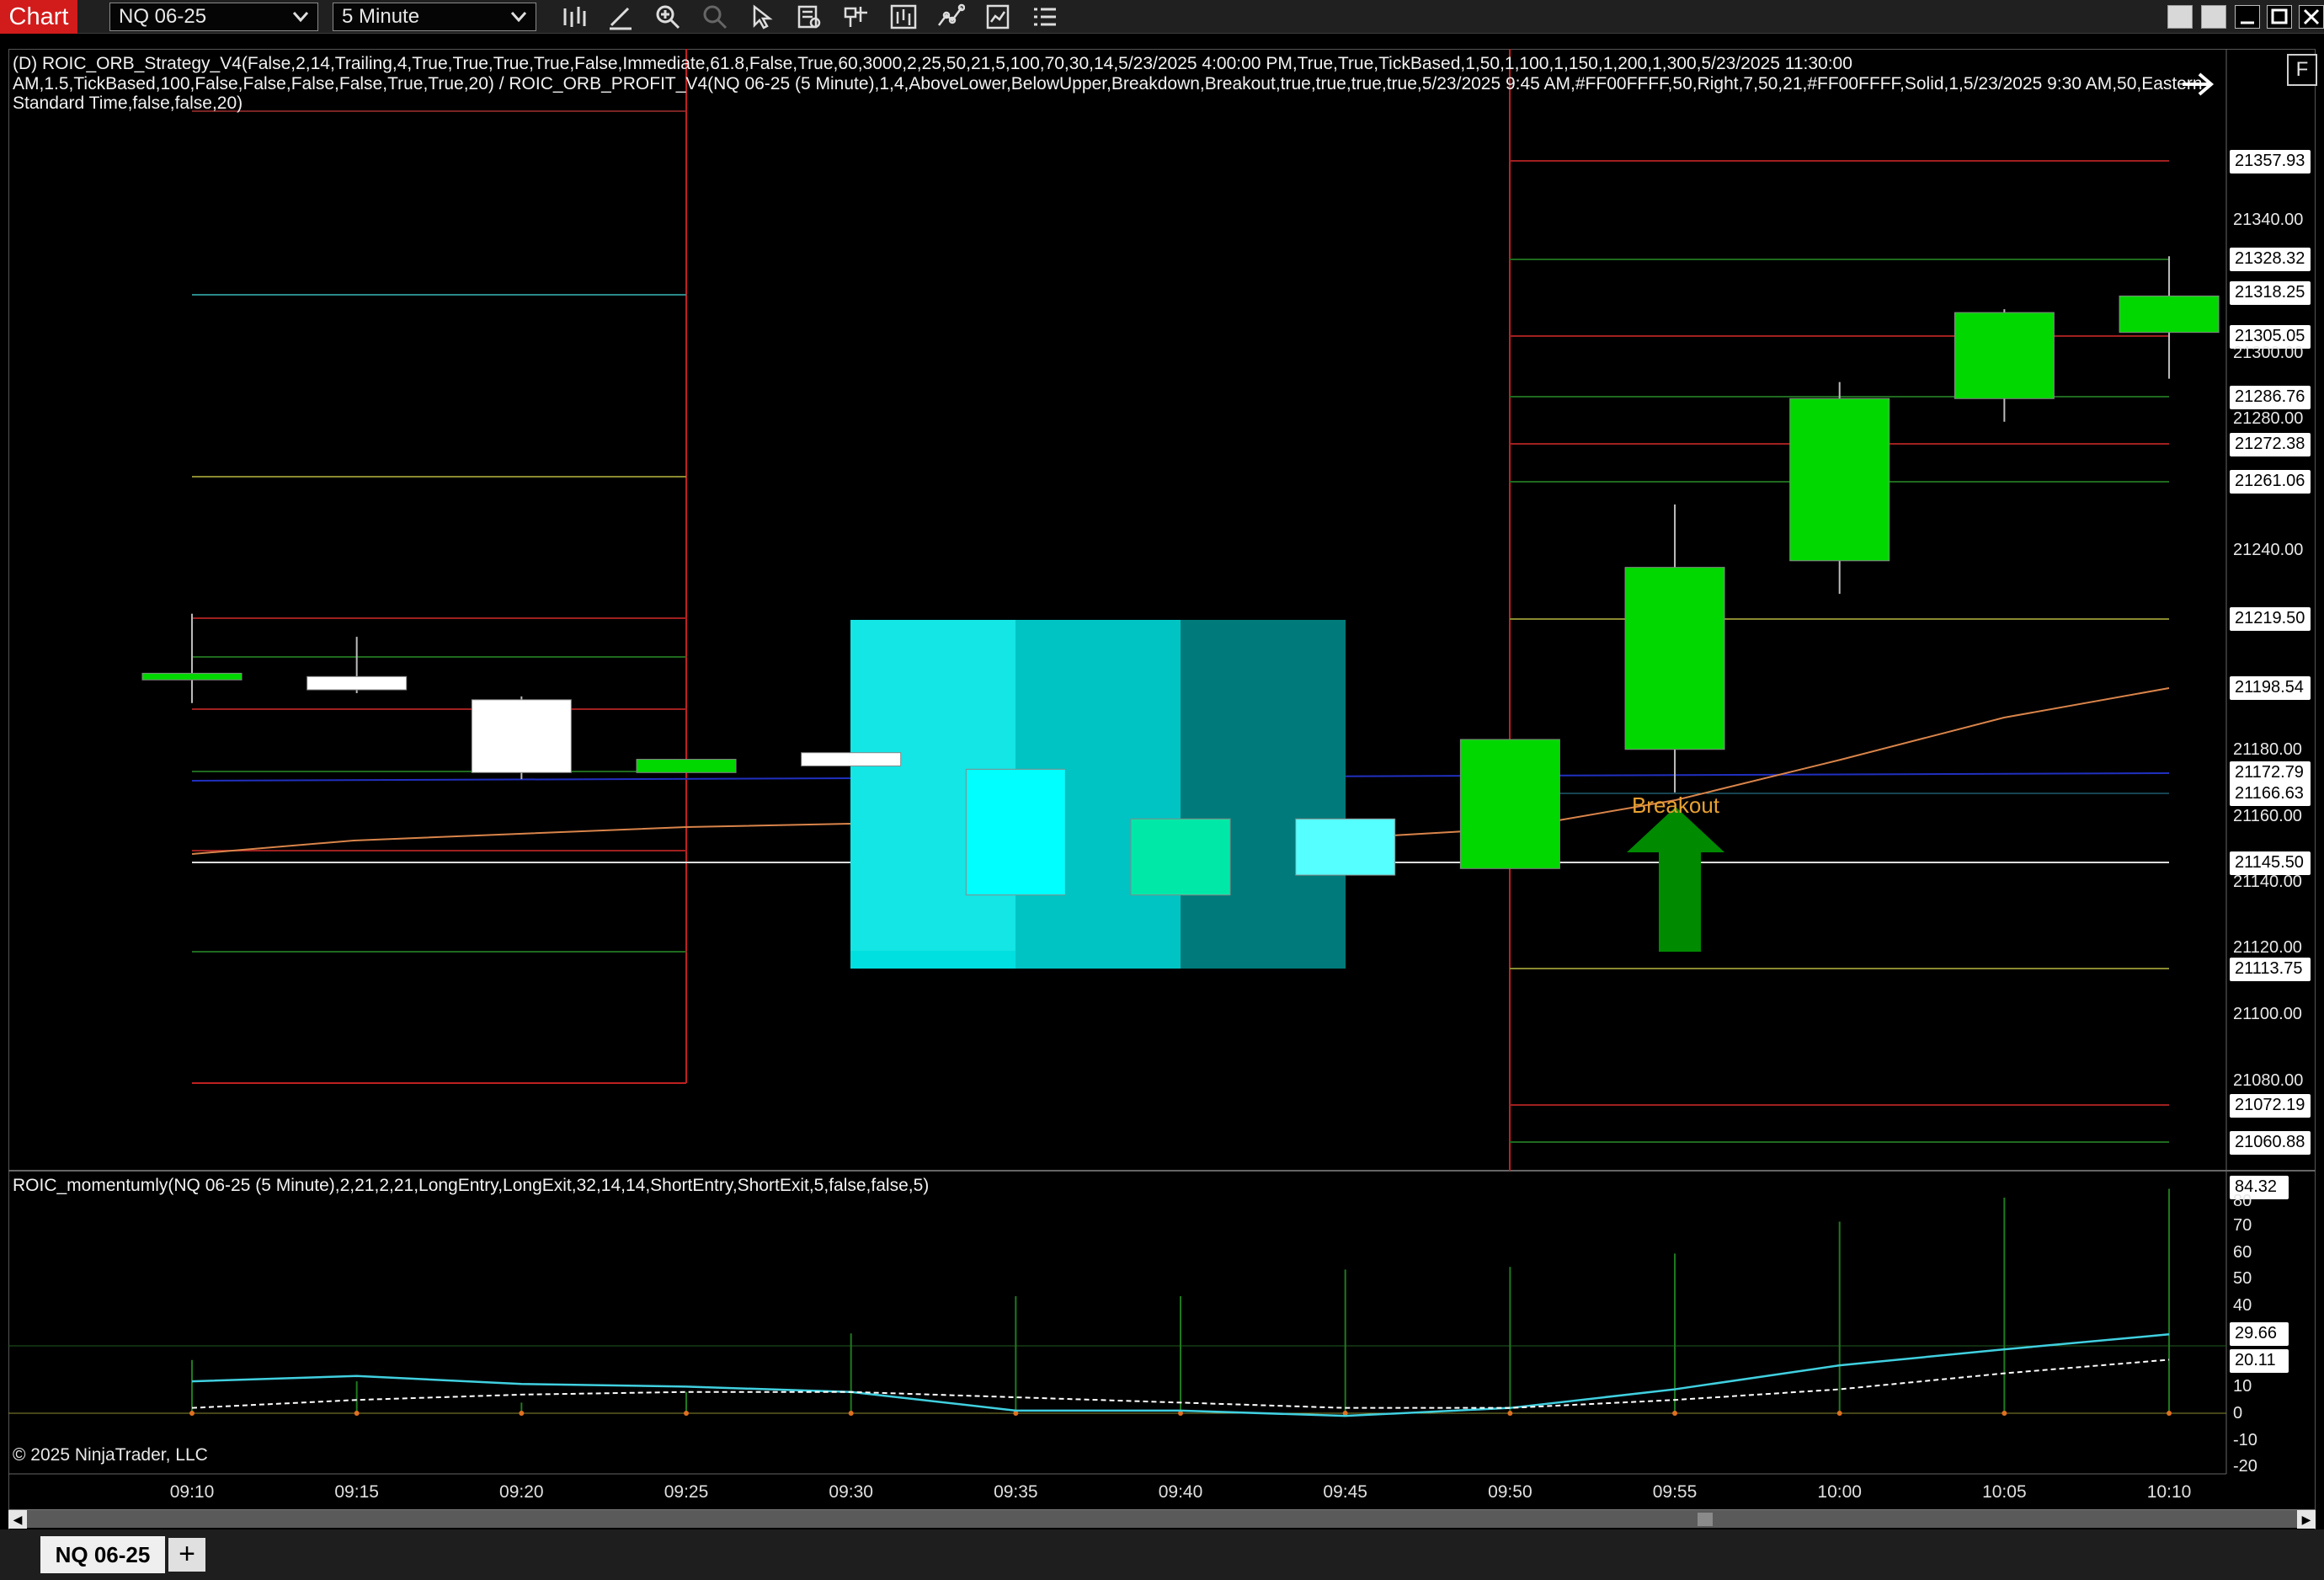 This screenshot has height=1580, width=2324. What do you see at coordinates (2267, 750) in the screenshot?
I see `price-tick: 21180.00` at bounding box center [2267, 750].